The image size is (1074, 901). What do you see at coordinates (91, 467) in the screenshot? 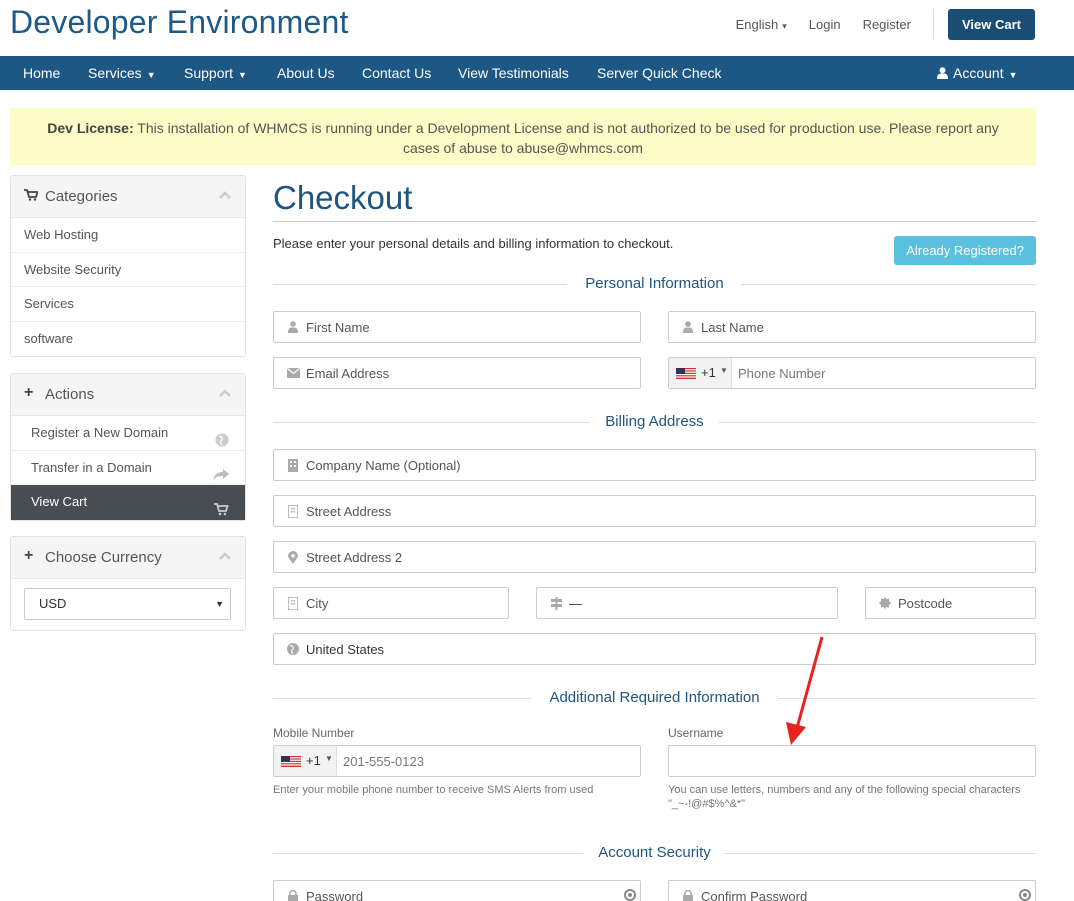
I see `action-label: Transfer in a Domain` at bounding box center [91, 467].